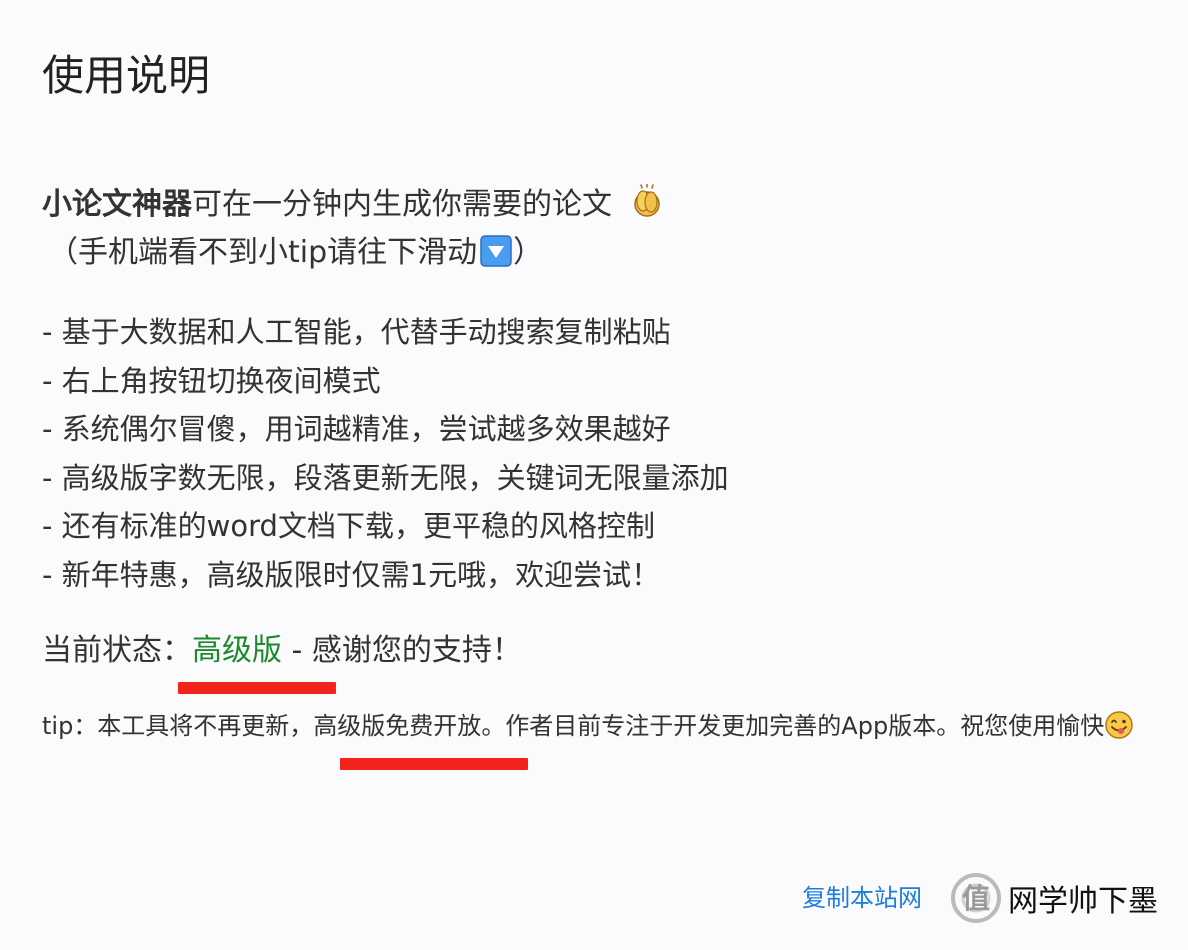 The image size is (1188, 950). I want to click on intro-text: 可在一分钟内生成你需要的论文, so click(402, 204).